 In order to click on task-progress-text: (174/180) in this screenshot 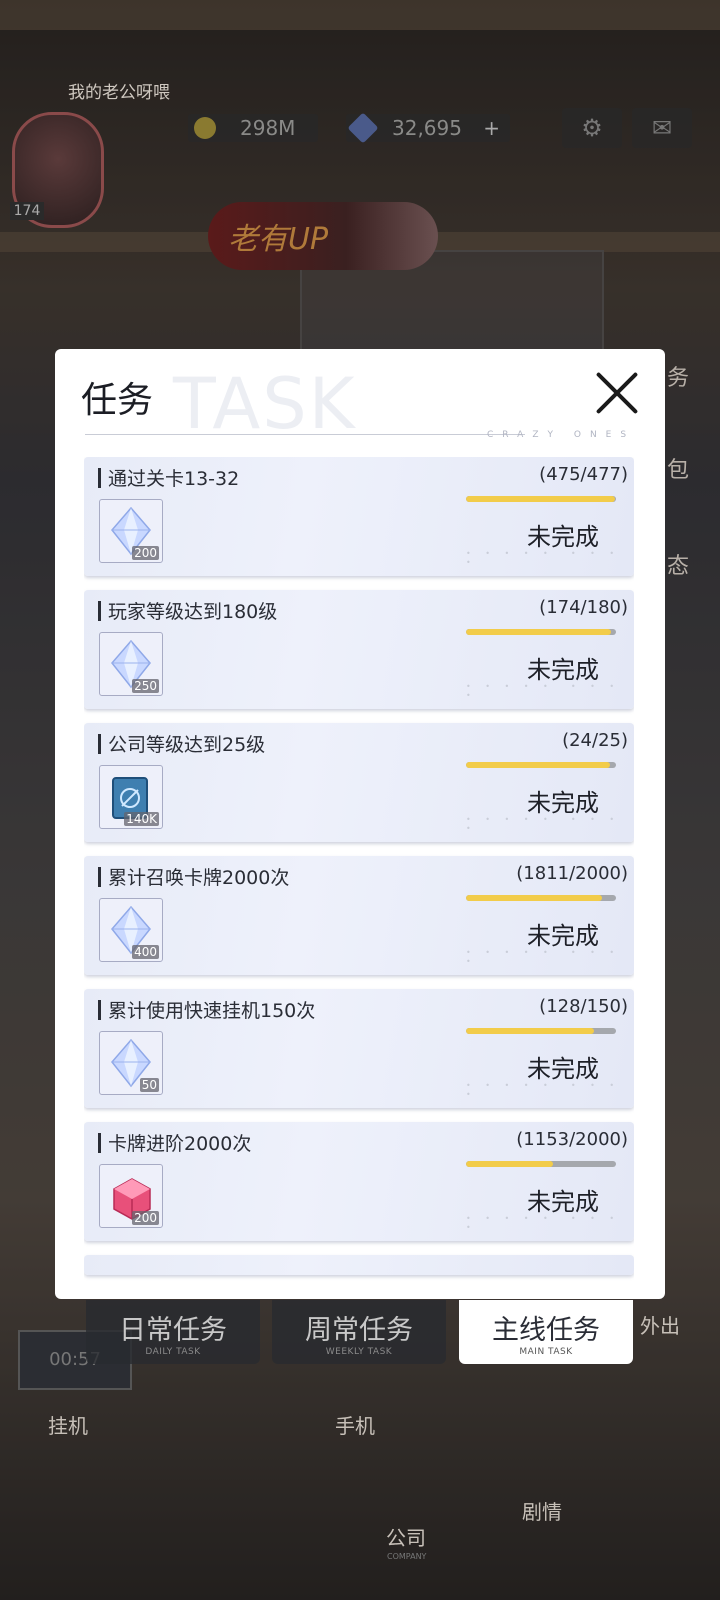, I will do `click(583, 607)`.